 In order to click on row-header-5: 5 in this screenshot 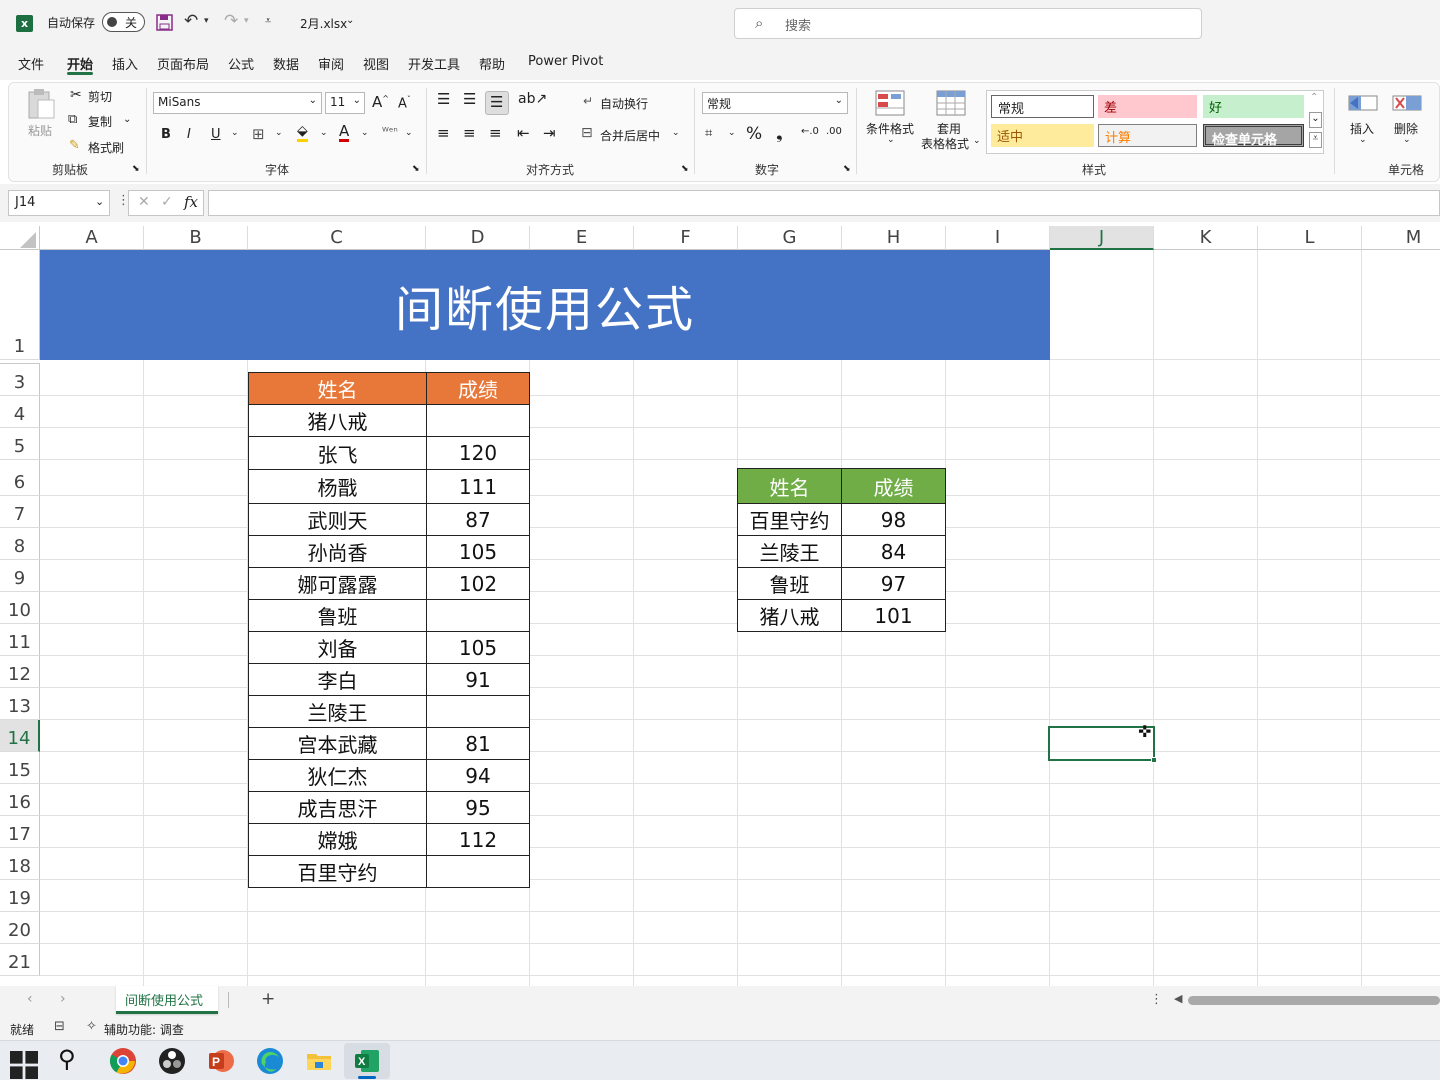, I will do `click(20, 444)`.